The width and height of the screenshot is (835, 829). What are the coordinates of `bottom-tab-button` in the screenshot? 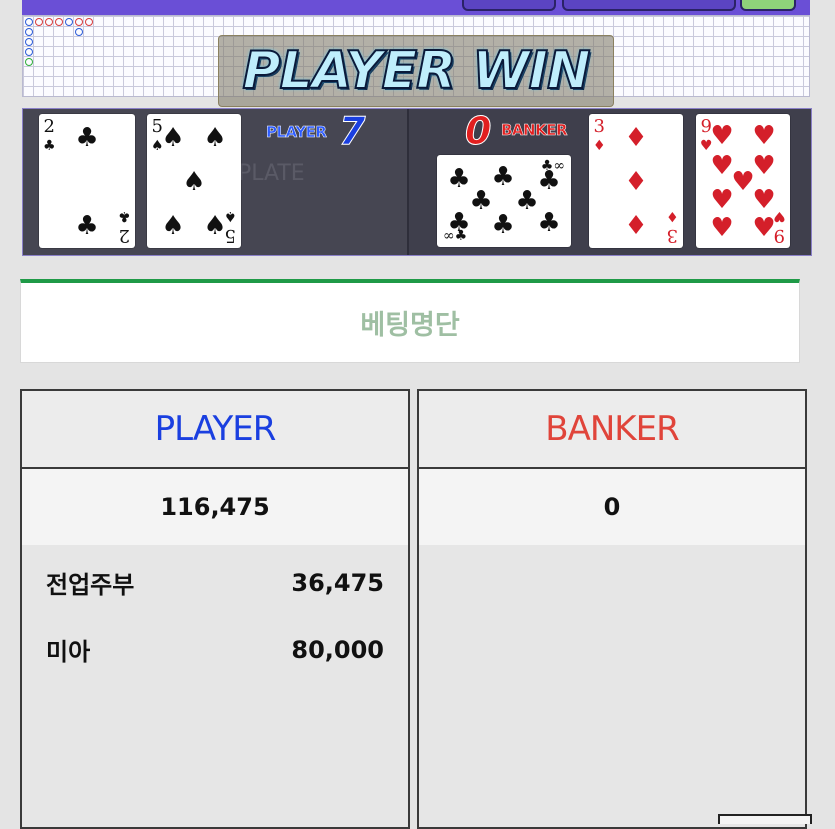 It's located at (765, 819).